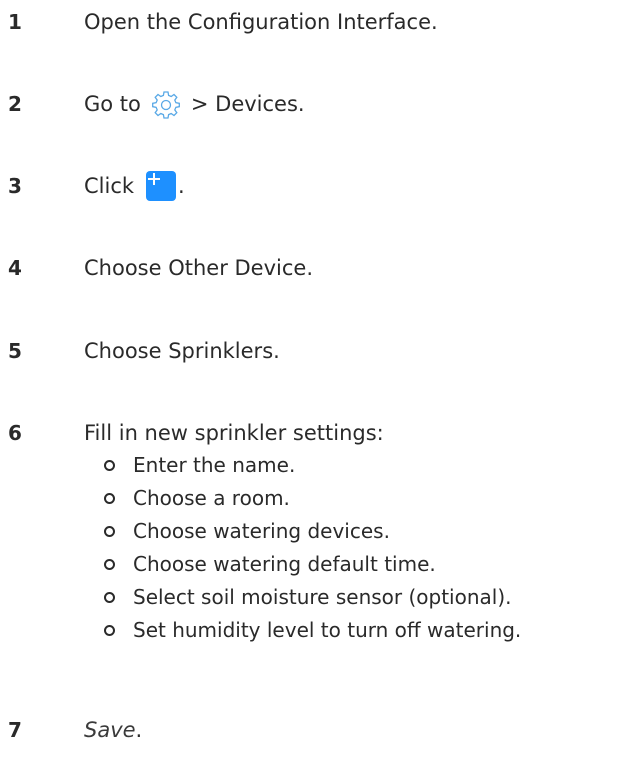  I want to click on list-item: Choose watering devices., so click(319, 531).